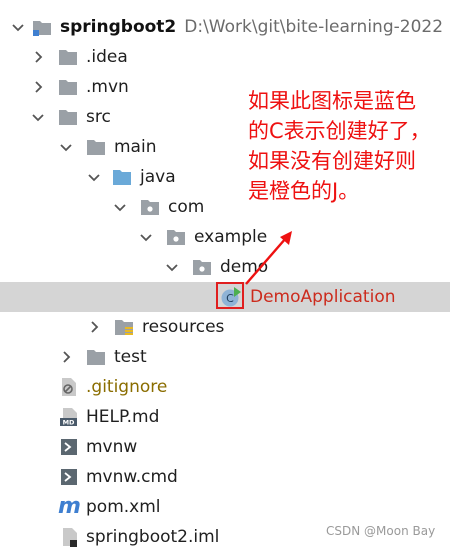  Describe the element at coordinates (69, 447) in the screenshot. I see `shell-script-icon` at that location.